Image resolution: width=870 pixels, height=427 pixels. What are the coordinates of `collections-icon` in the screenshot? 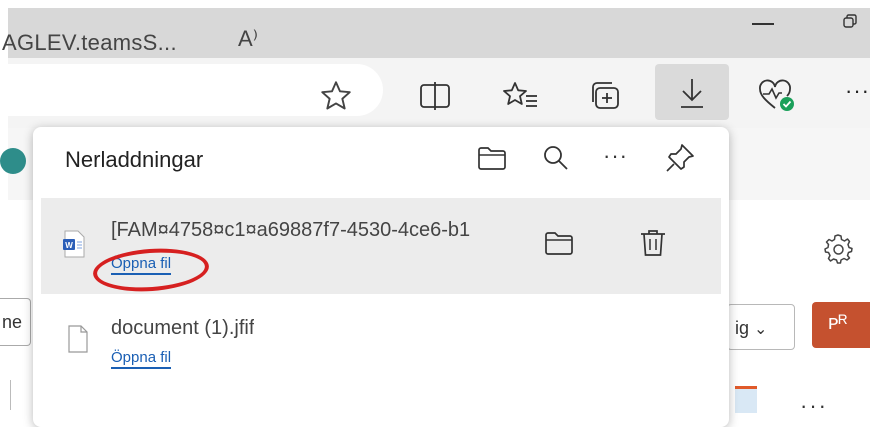 It's located at (606, 96).